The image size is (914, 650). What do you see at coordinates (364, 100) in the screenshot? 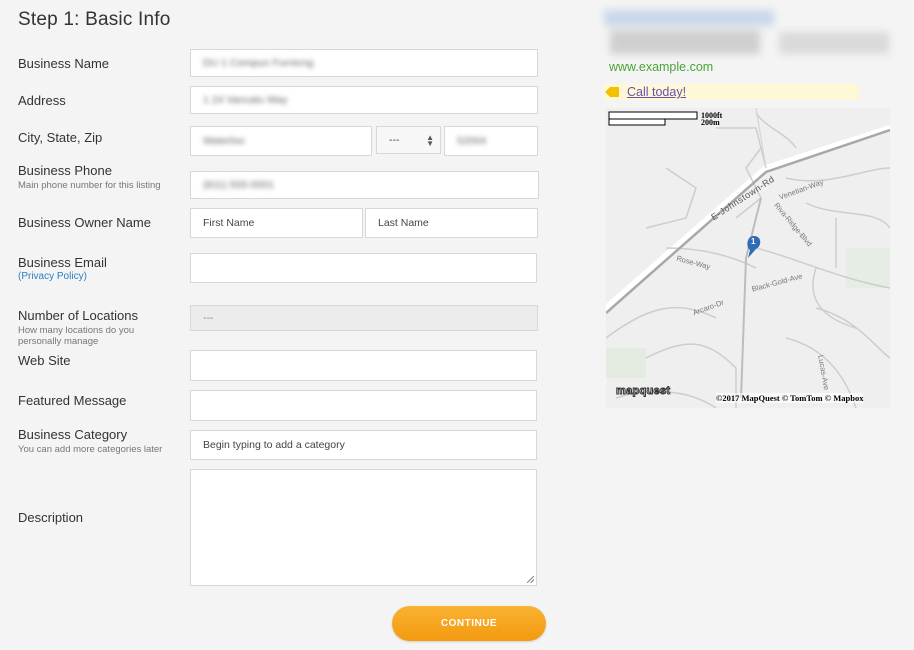
I see `address-input: 1 24 Vancatu Way` at bounding box center [364, 100].